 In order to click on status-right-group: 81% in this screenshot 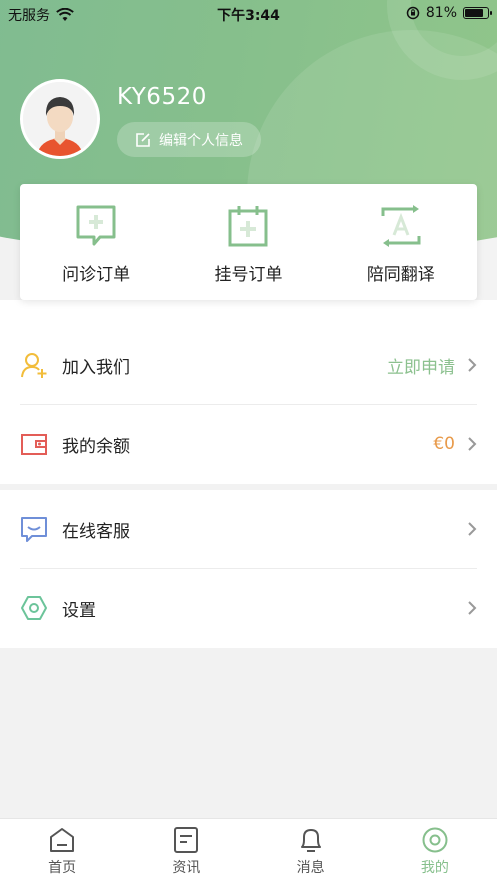, I will do `click(449, 13)`.